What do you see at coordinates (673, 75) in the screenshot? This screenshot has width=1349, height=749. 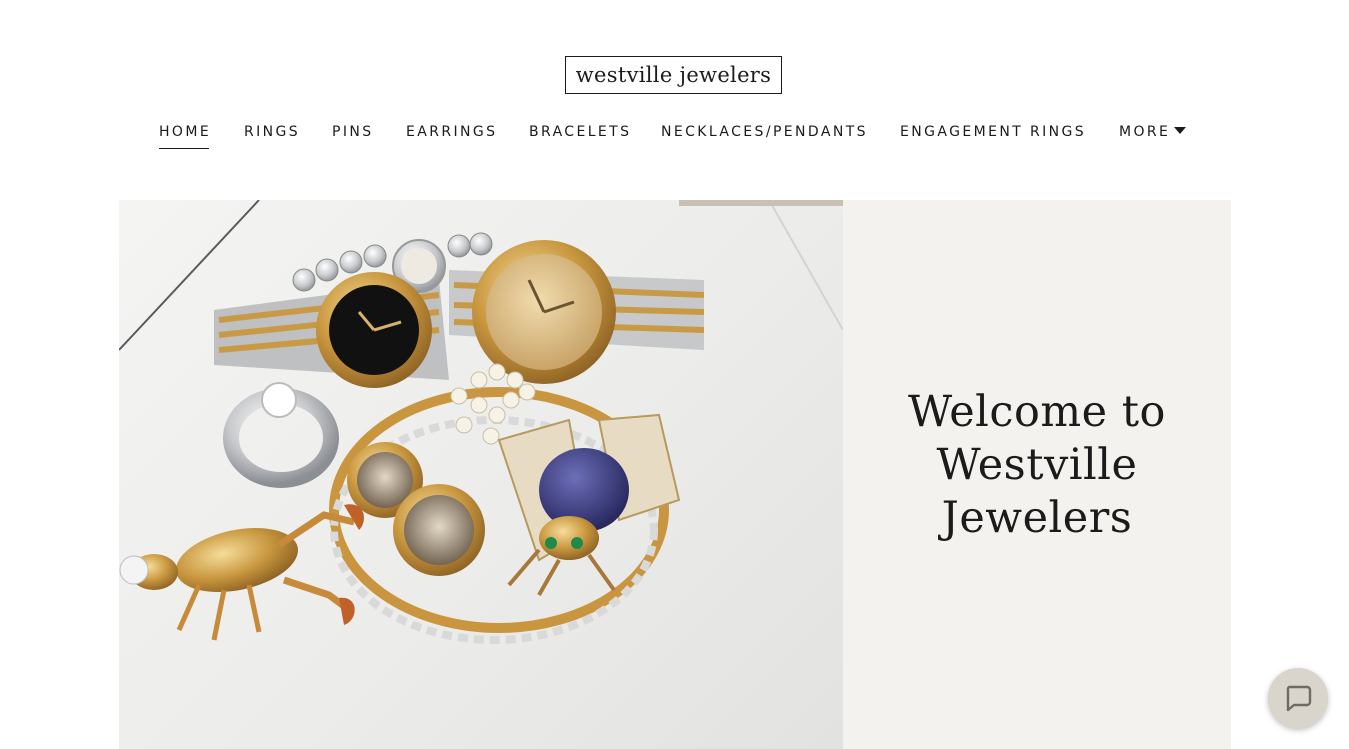 I see `site-logo: westville jewelers` at bounding box center [673, 75].